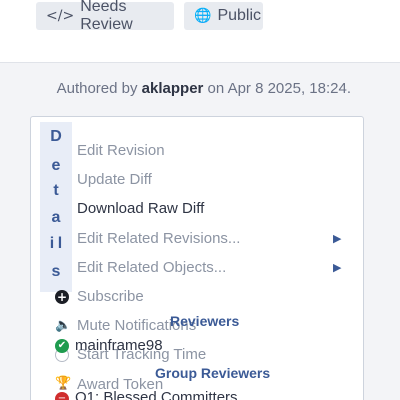  What do you see at coordinates (213, 373) in the screenshot?
I see `group-reviewers-heading: Group Reviewers` at bounding box center [213, 373].